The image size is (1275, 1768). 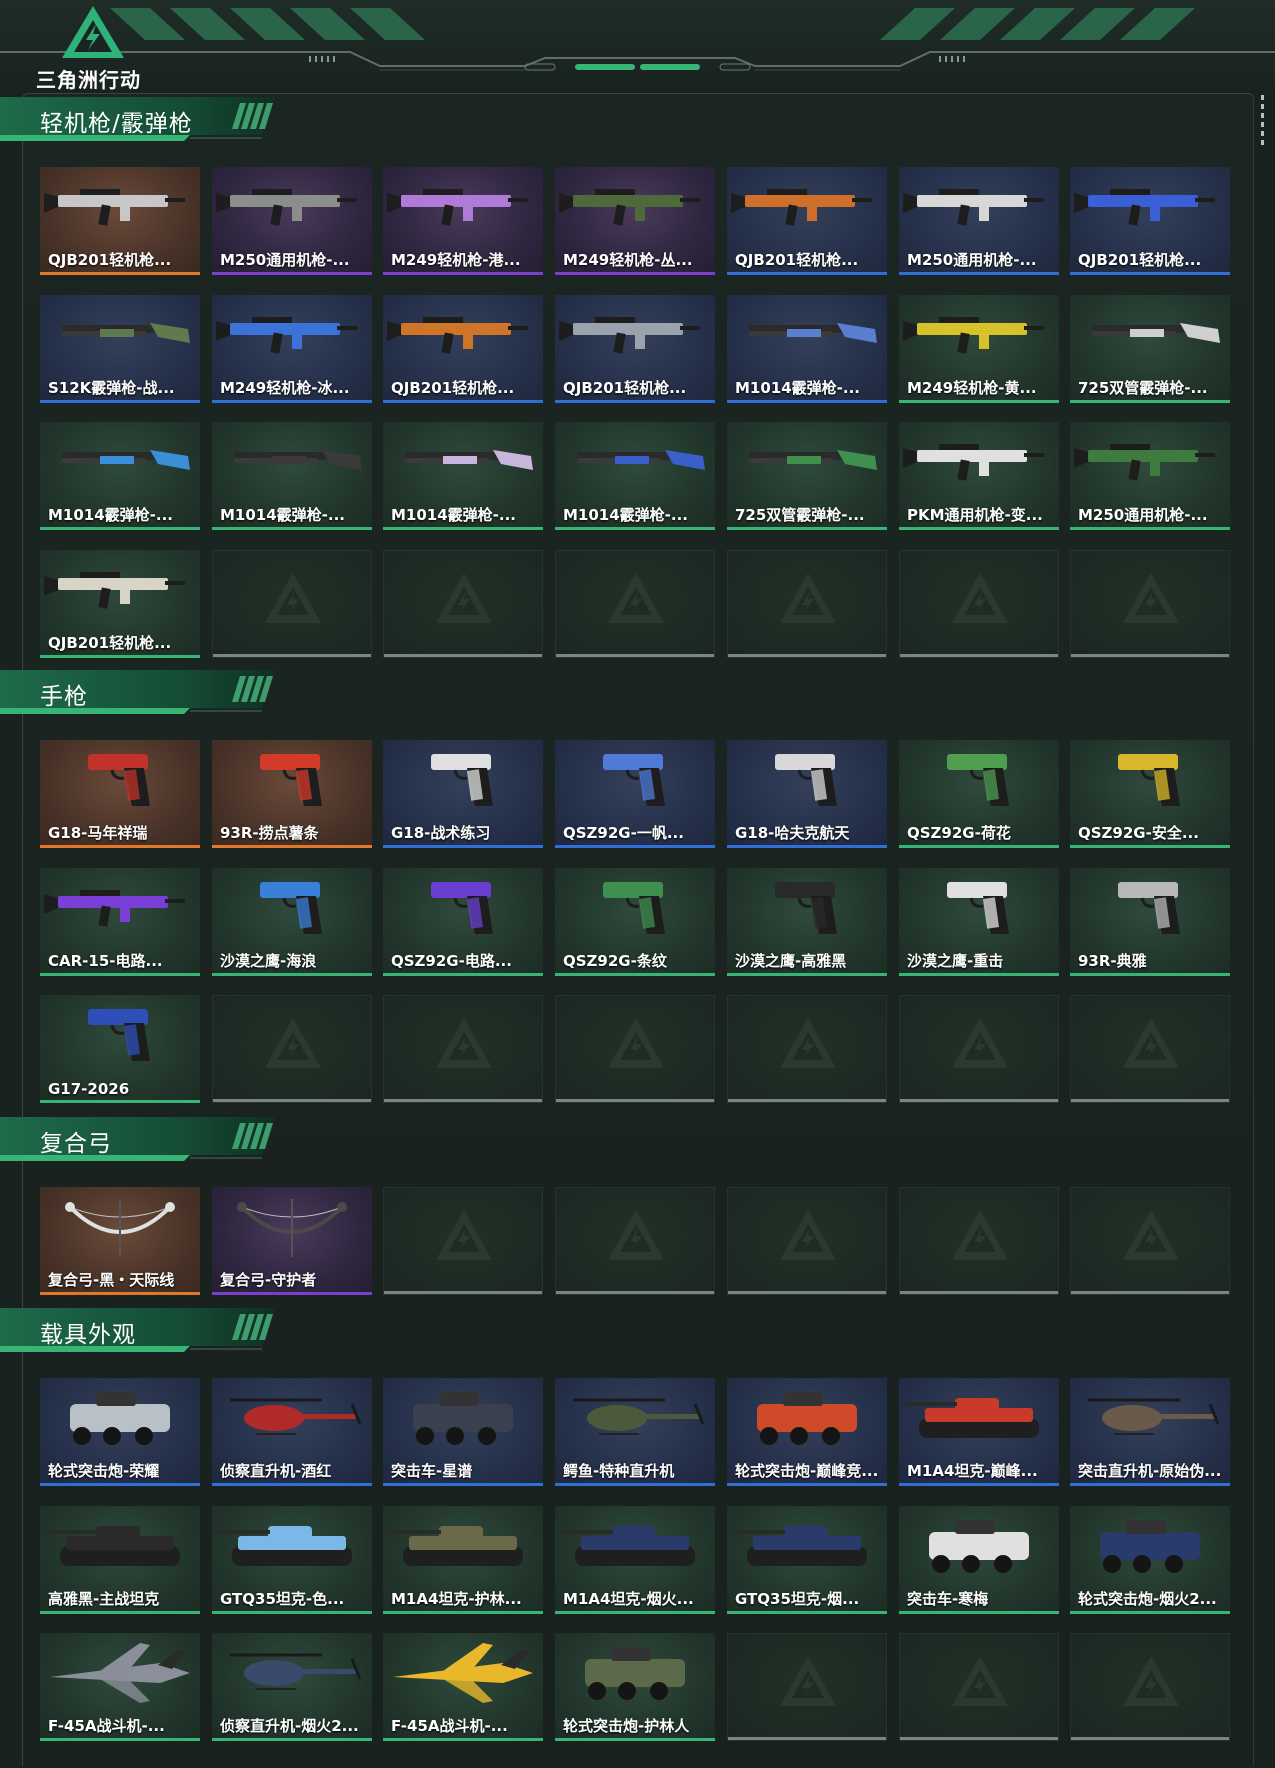 I want to click on item-card: G18-战术练习, so click(x=463, y=794).